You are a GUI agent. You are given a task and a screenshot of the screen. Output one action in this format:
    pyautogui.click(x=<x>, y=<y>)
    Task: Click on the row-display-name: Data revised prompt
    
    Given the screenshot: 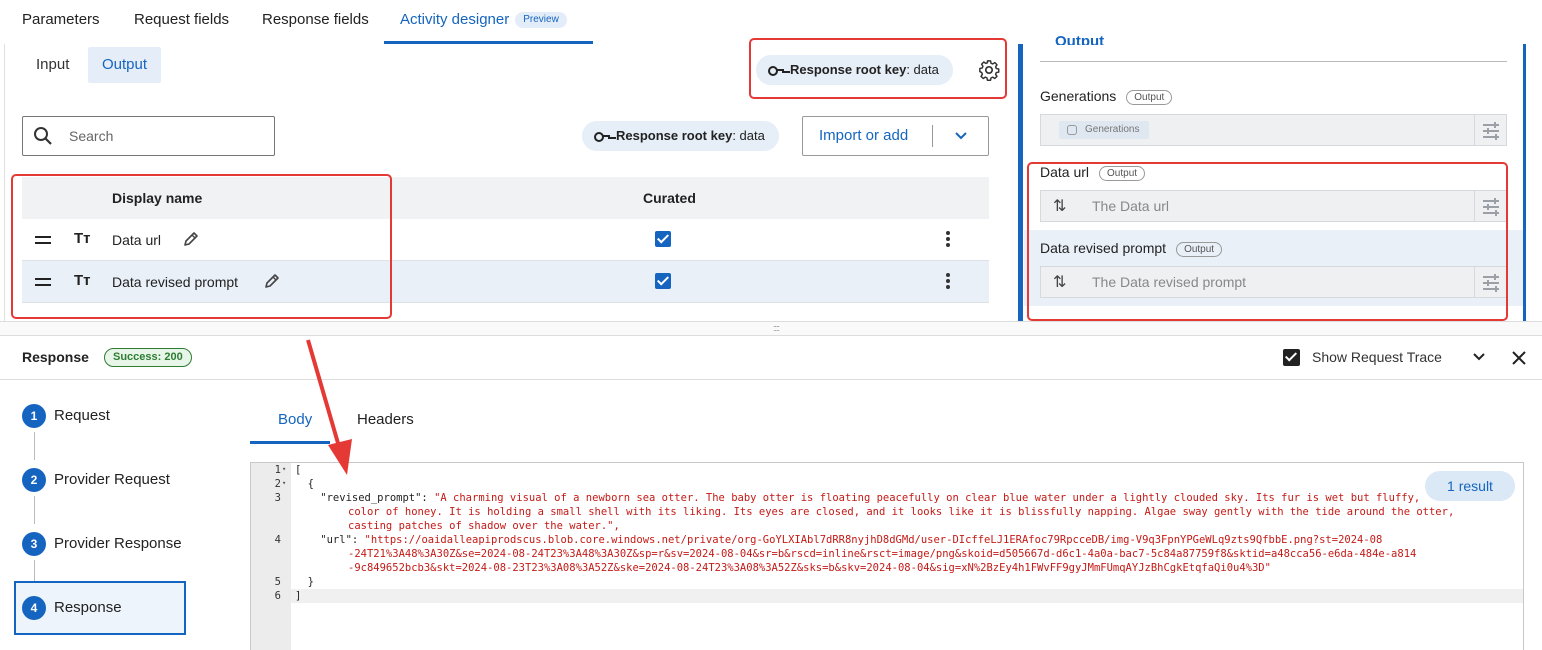 What is the action you would take?
    pyautogui.click(x=175, y=282)
    